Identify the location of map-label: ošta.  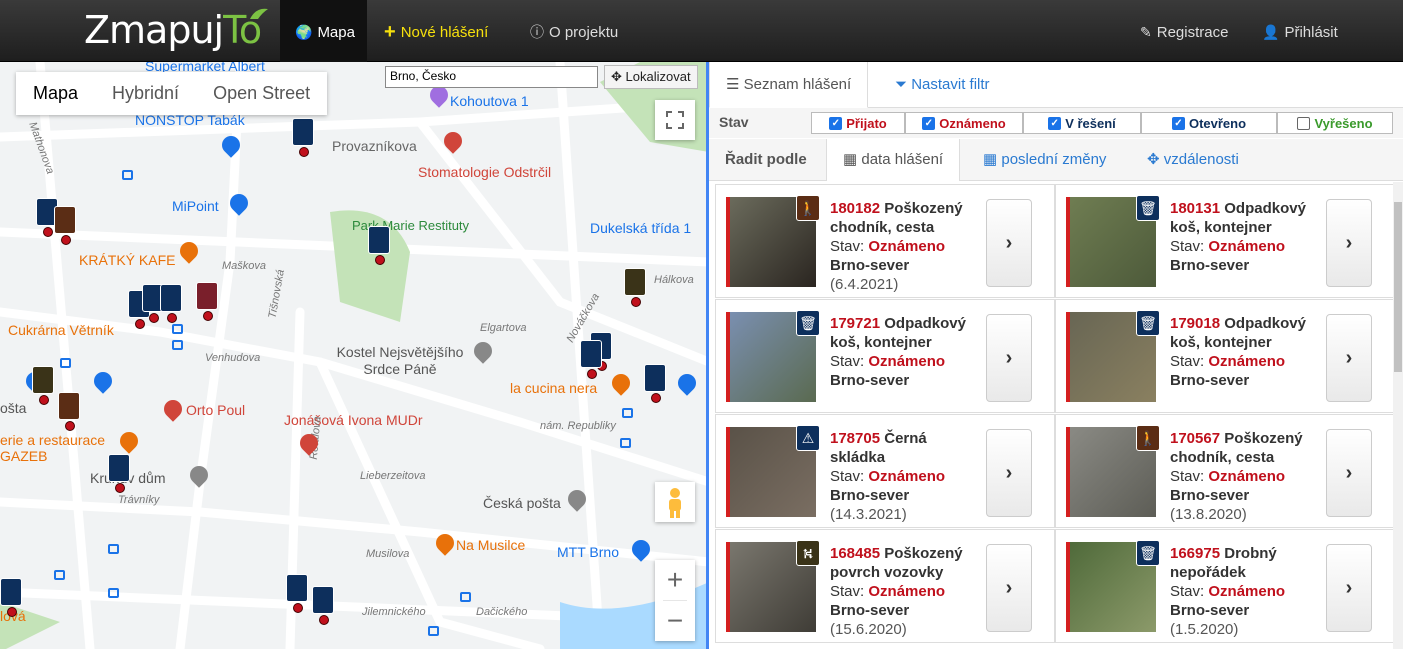
(13, 408).